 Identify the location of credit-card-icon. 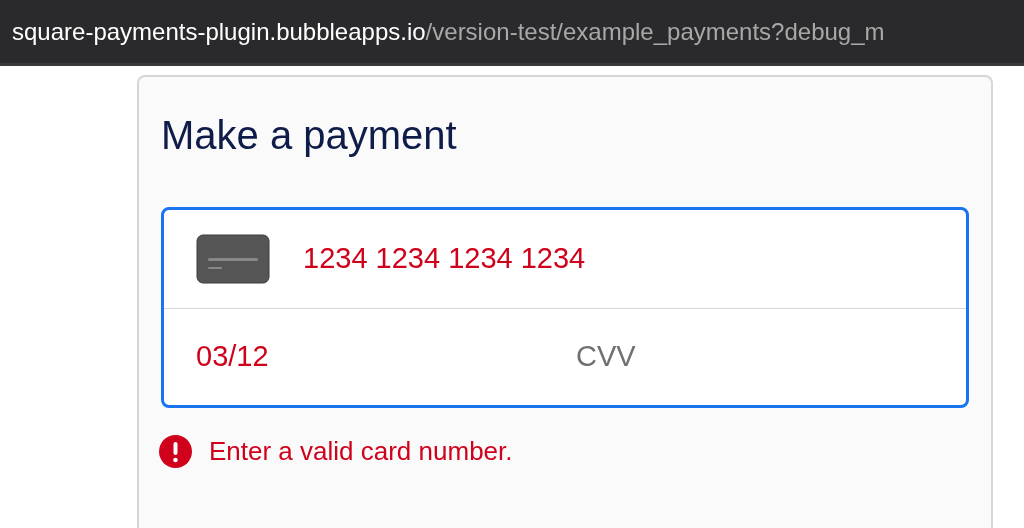
(233, 259).